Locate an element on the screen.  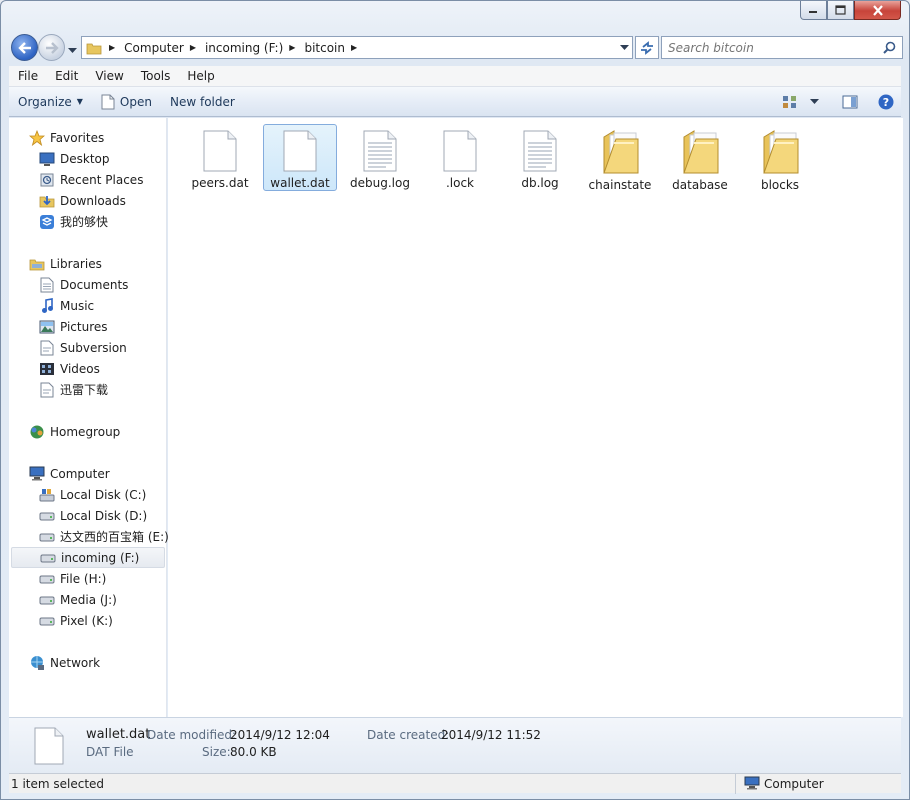
help-button: ? is located at coordinates (886, 101).